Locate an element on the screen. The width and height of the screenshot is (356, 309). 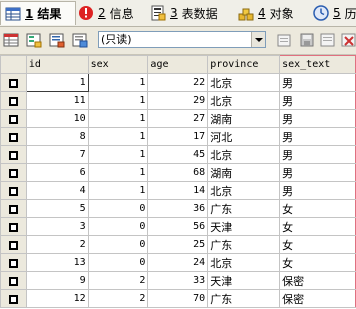
table-row: 13 0 24 北京女 is located at coordinates (178, 262).